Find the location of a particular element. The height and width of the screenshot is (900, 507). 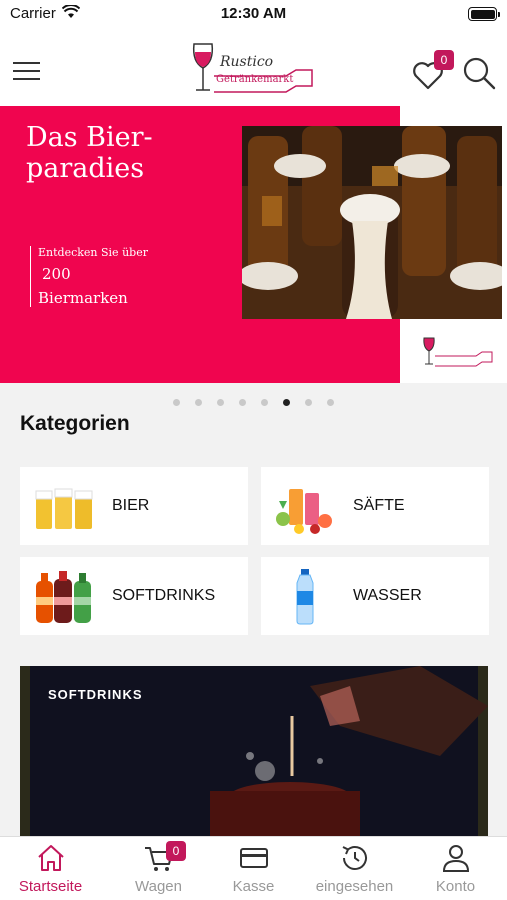

battery-icon is located at coordinates (484, 14).